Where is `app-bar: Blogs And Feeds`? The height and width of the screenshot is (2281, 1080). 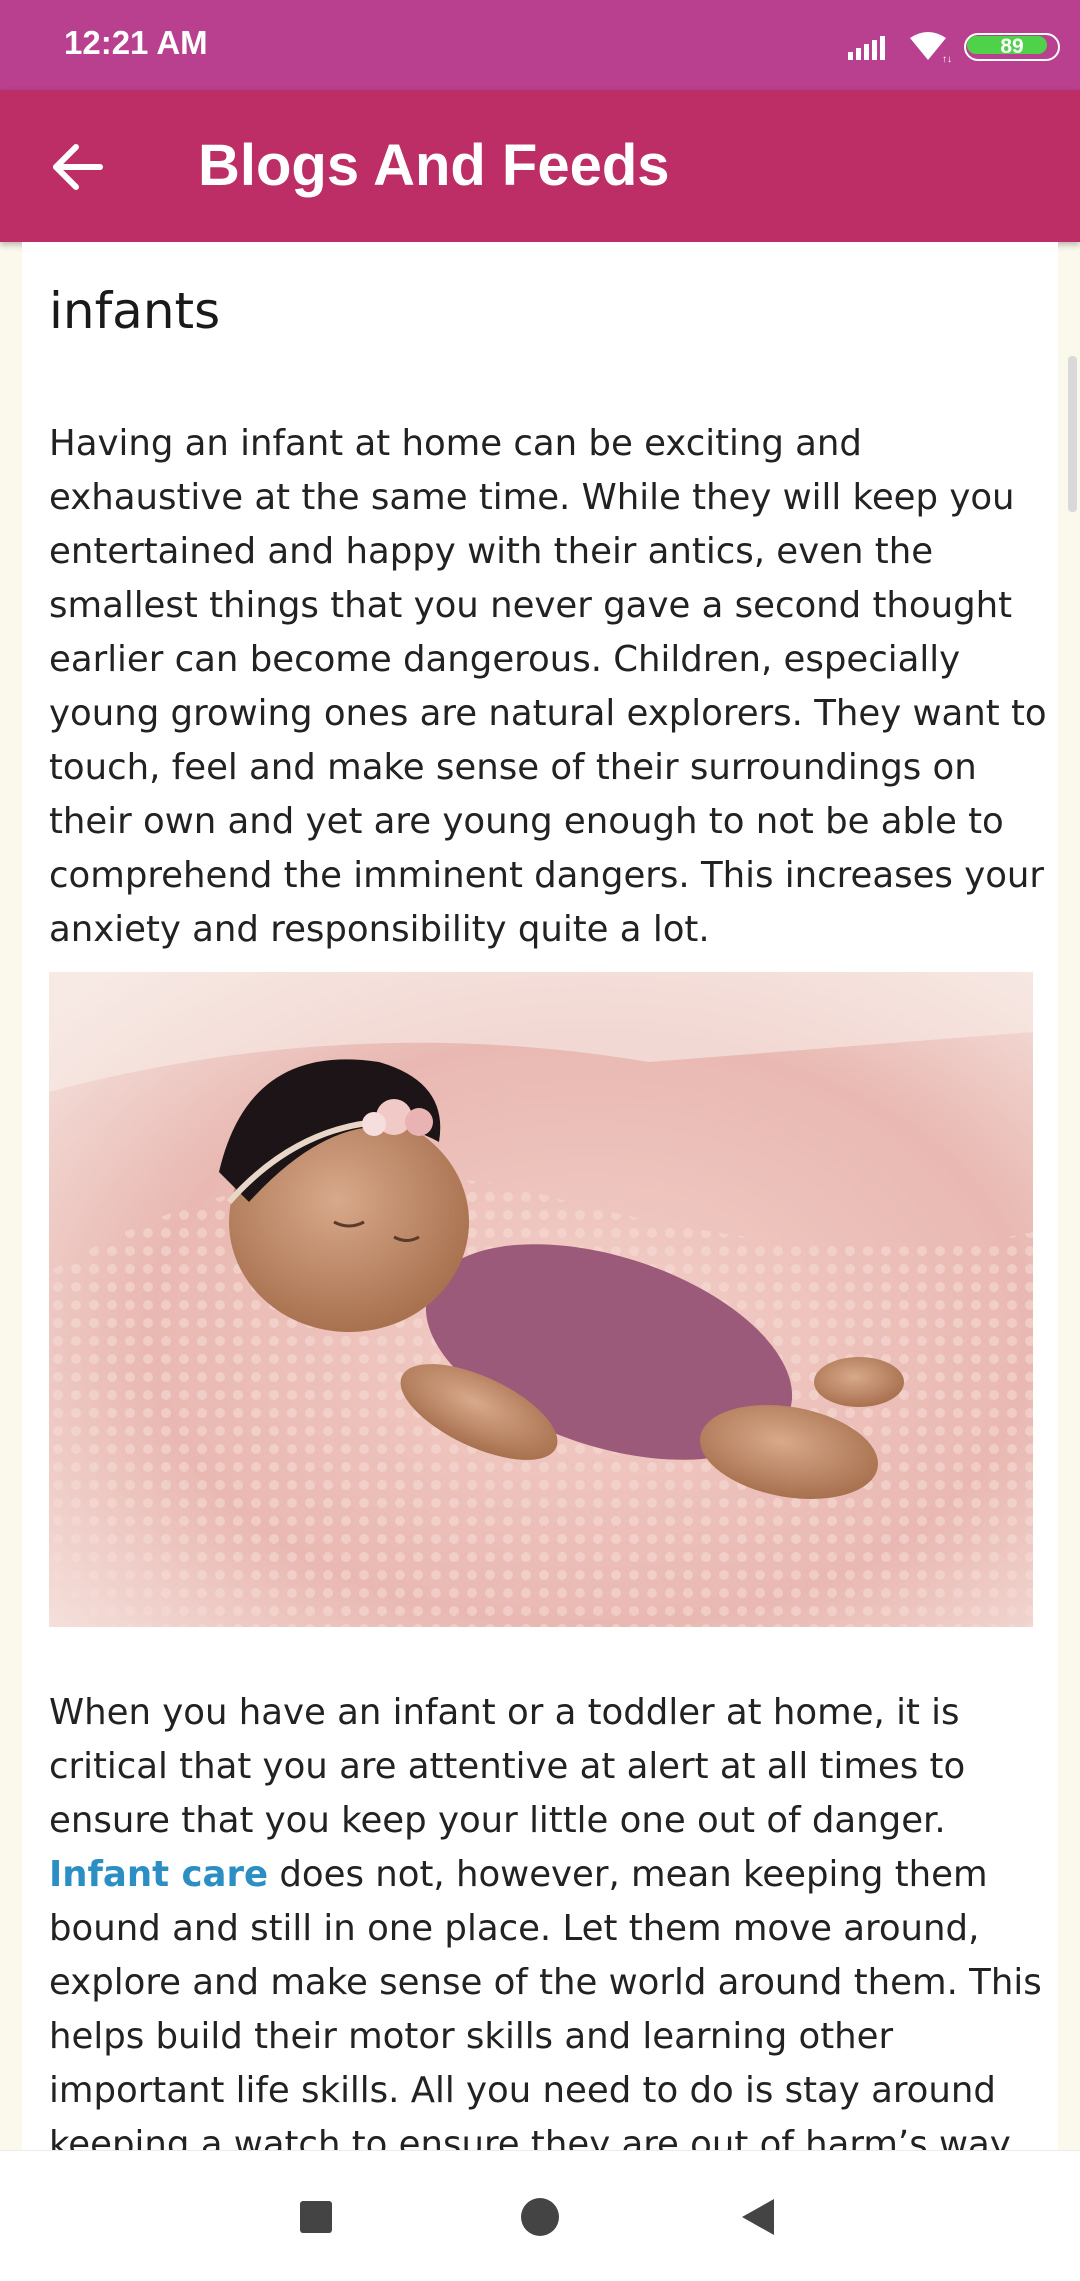 app-bar: Blogs And Feeds is located at coordinates (540, 166).